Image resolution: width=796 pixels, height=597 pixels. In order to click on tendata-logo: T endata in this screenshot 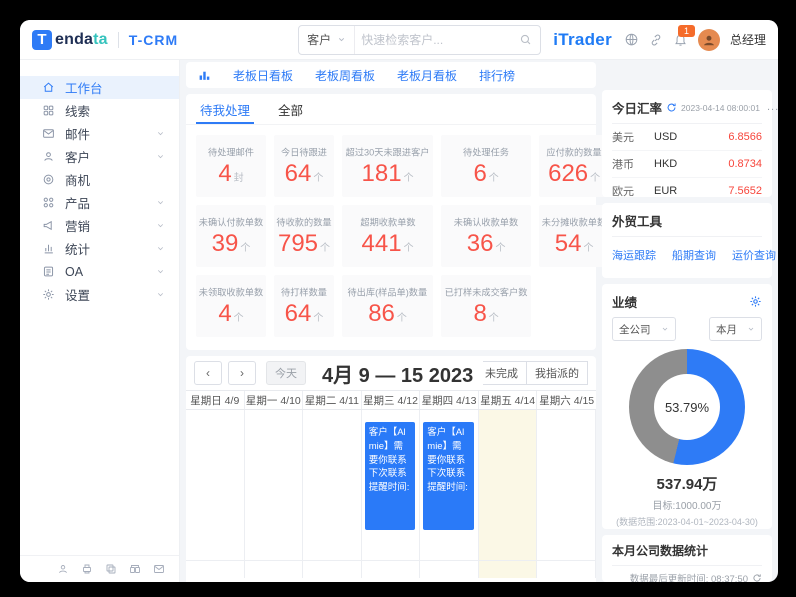, I will do `click(70, 39)`.